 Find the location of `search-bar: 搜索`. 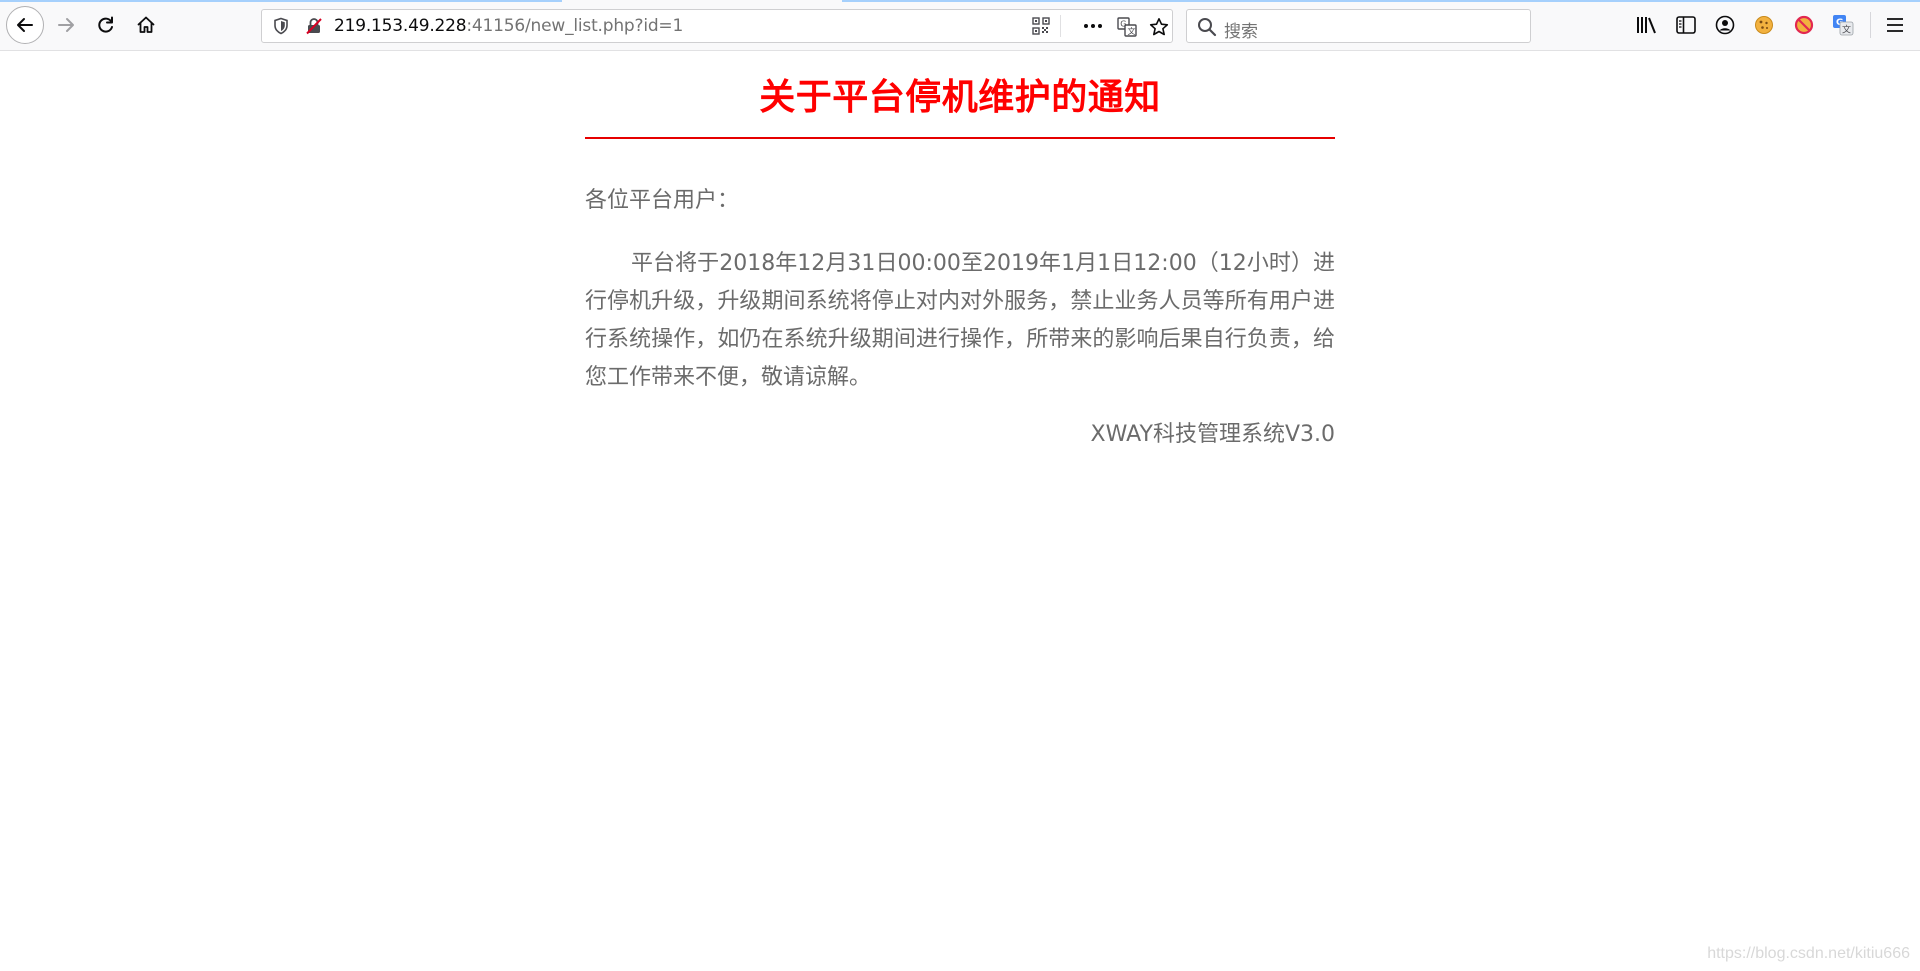

search-bar: 搜索 is located at coordinates (1358, 26).